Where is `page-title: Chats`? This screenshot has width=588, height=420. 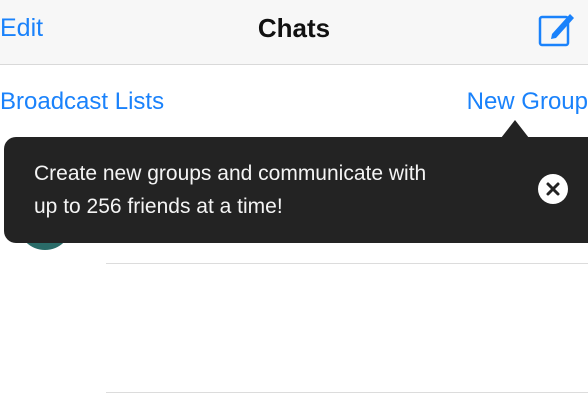
page-title: Chats is located at coordinates (294, 28).